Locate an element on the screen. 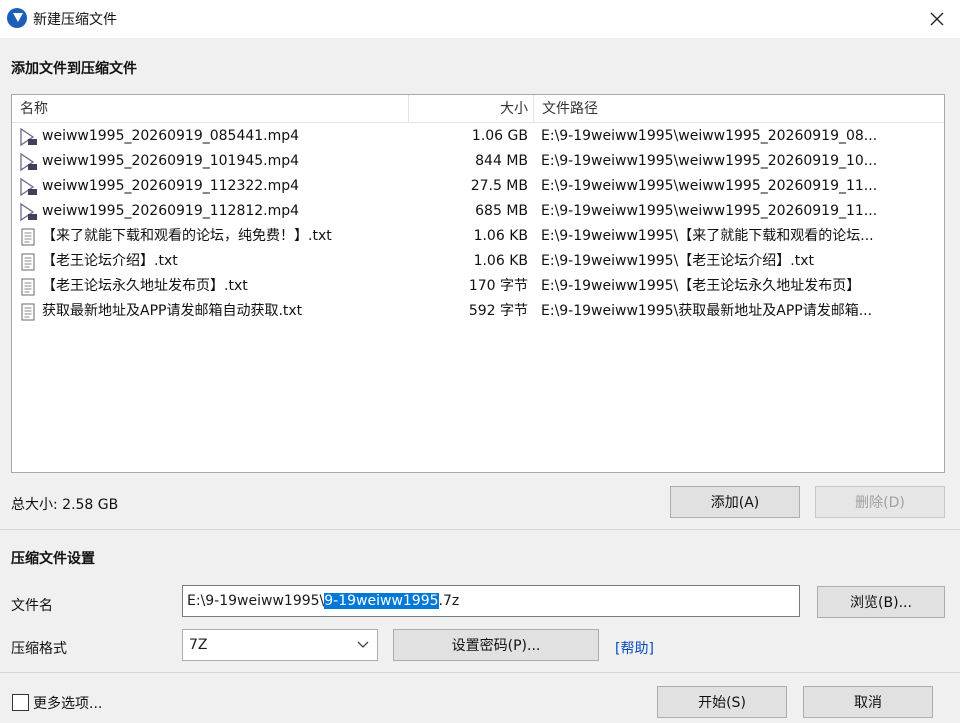  close-button is located at coordinates (937, 19).